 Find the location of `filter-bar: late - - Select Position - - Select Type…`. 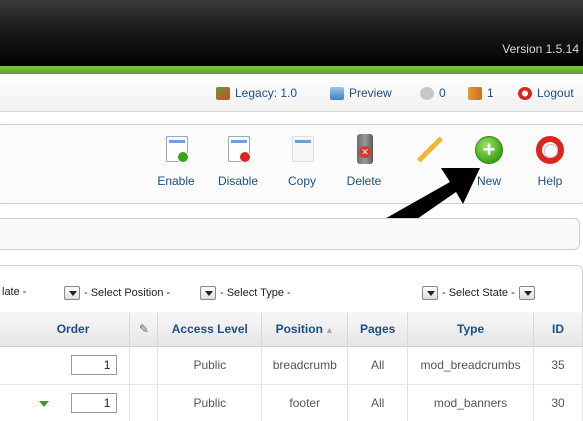

filter-bar: late - - Select Position - - Select Type… is located at coordinates (291, 296).